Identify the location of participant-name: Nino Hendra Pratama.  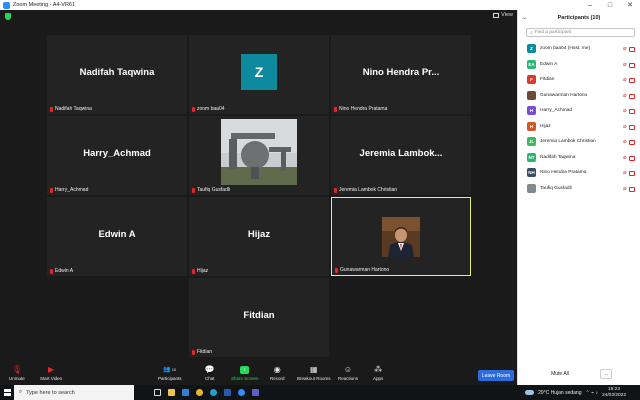
(563, 173).